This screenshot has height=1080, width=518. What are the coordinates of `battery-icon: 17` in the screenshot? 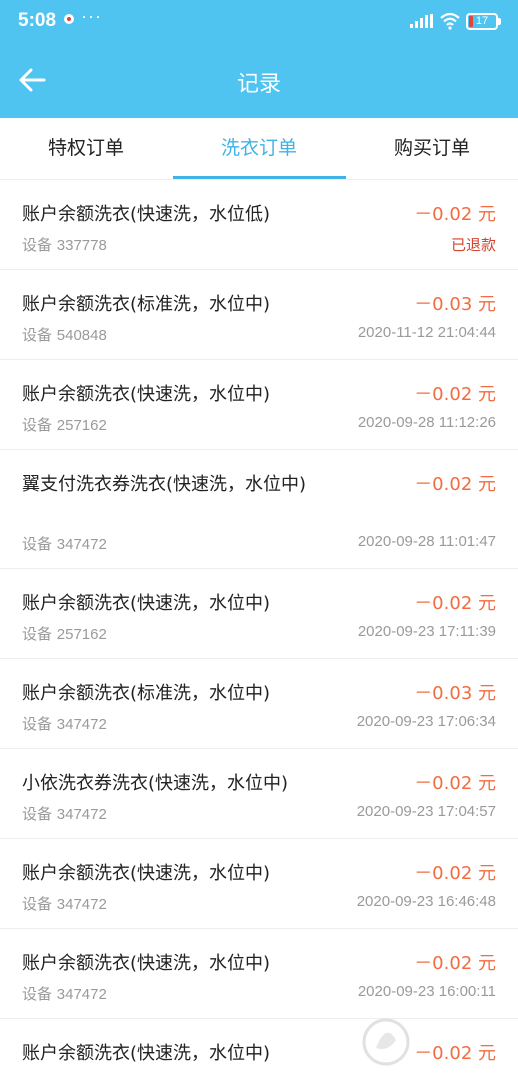 It's located at (483, 21).